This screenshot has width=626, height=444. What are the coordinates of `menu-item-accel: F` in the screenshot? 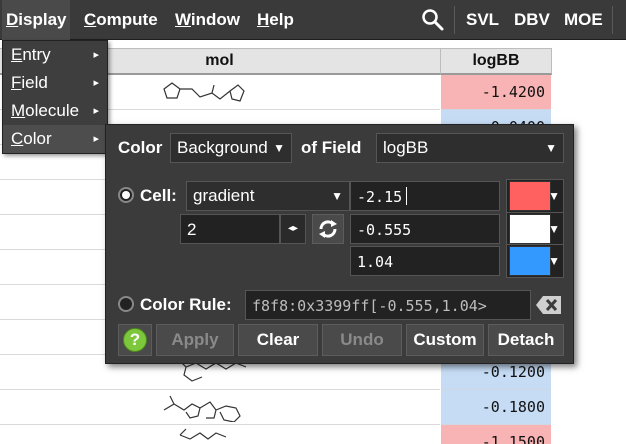 It's located at (16, 82).